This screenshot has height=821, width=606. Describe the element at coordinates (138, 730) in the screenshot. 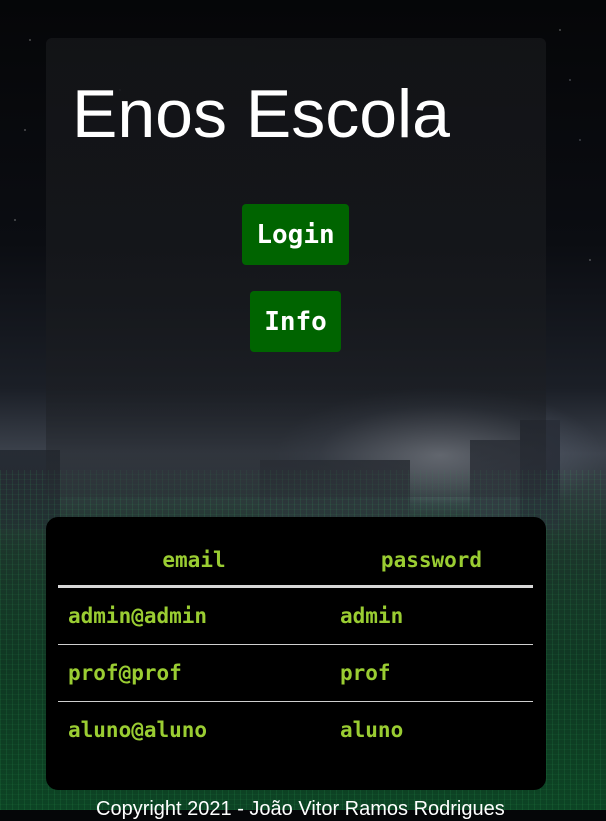

I see `email-cell: aluno@aluno` at that location.